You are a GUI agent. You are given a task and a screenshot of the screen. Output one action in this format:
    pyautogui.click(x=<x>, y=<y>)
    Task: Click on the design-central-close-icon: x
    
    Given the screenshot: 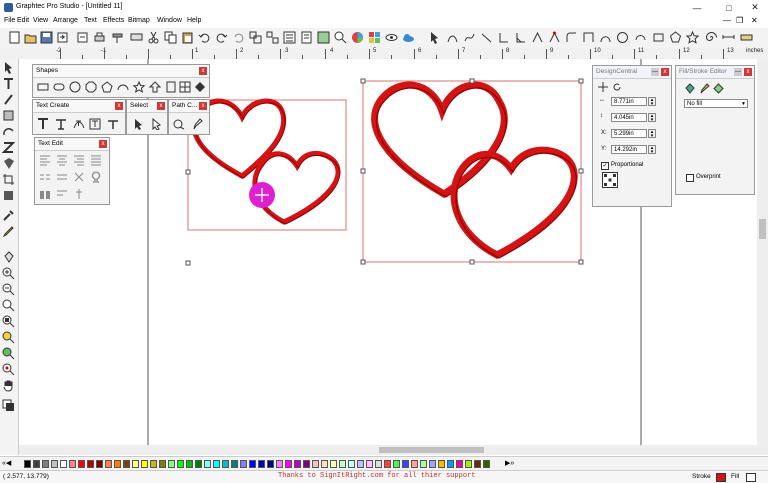 What is the action you would take?
    pyautogui.click(x=665, y=72)
    